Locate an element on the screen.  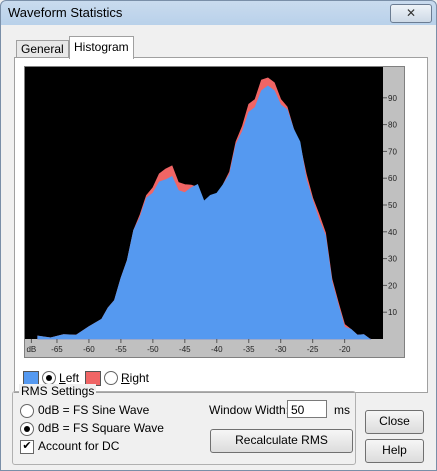
y-tick-label: 40 is located at coordinates (392, 232).